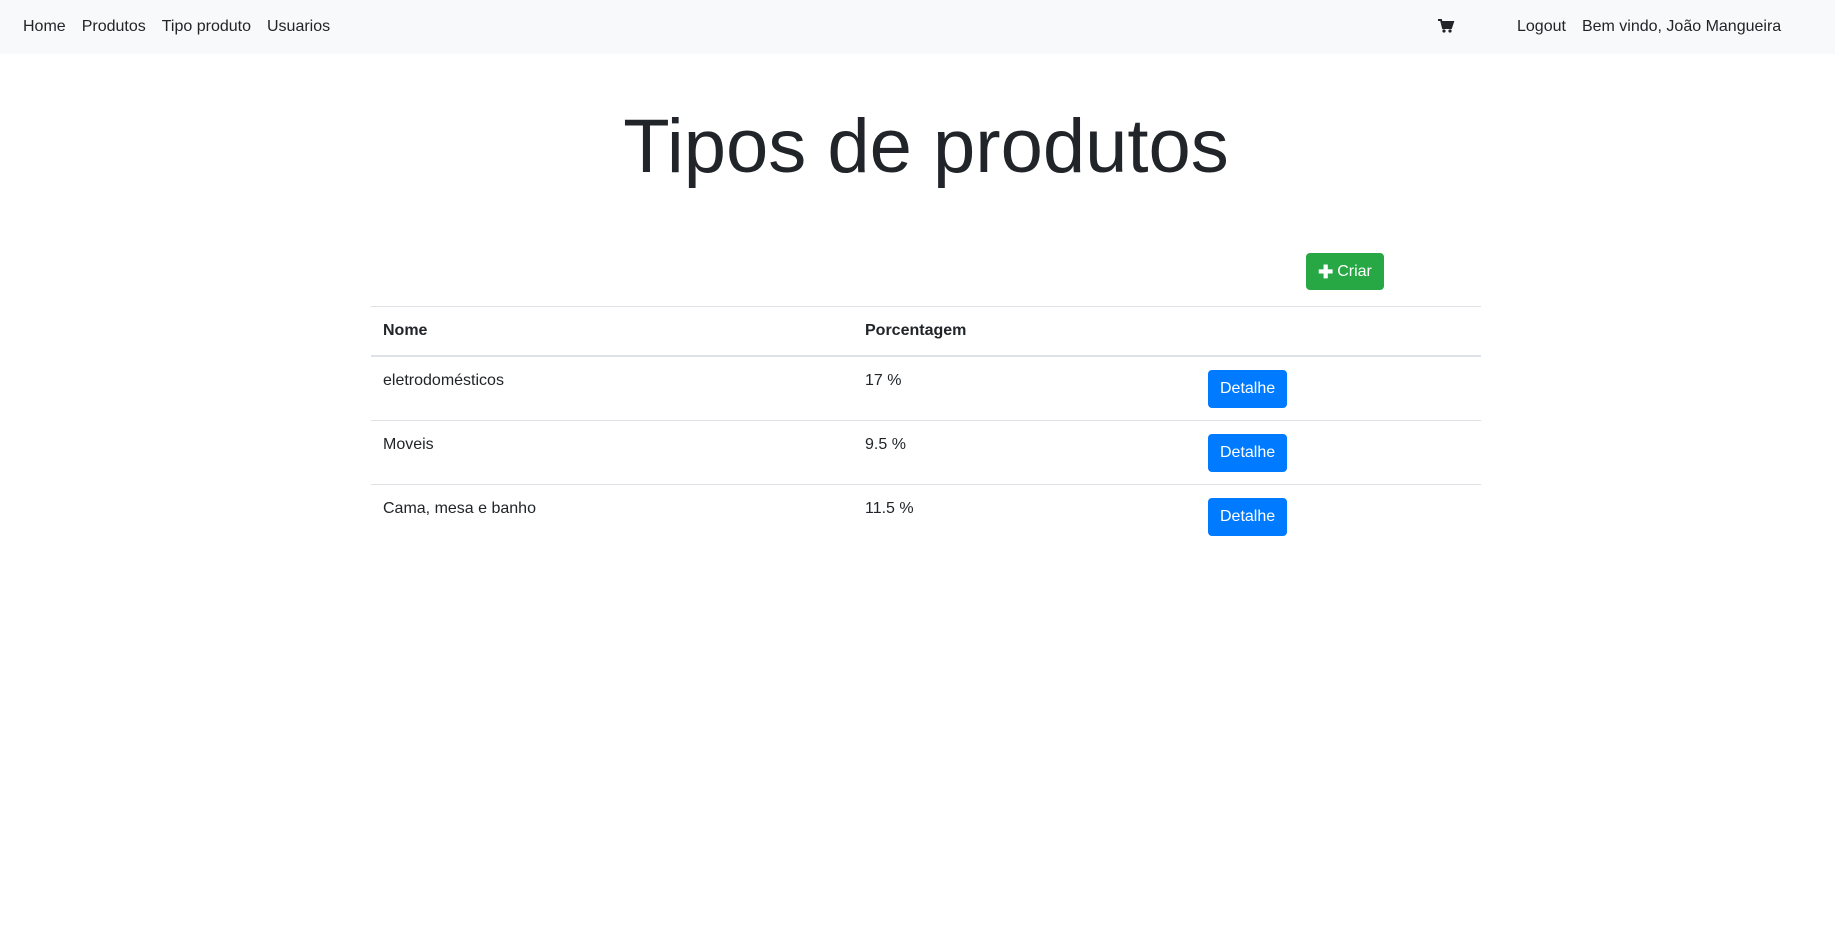 The height and width of the screenshot is (946, 1835). Describe the element at coordinates (44, 27) in the screenshot. I see `nav-link-home: Home` at that location.